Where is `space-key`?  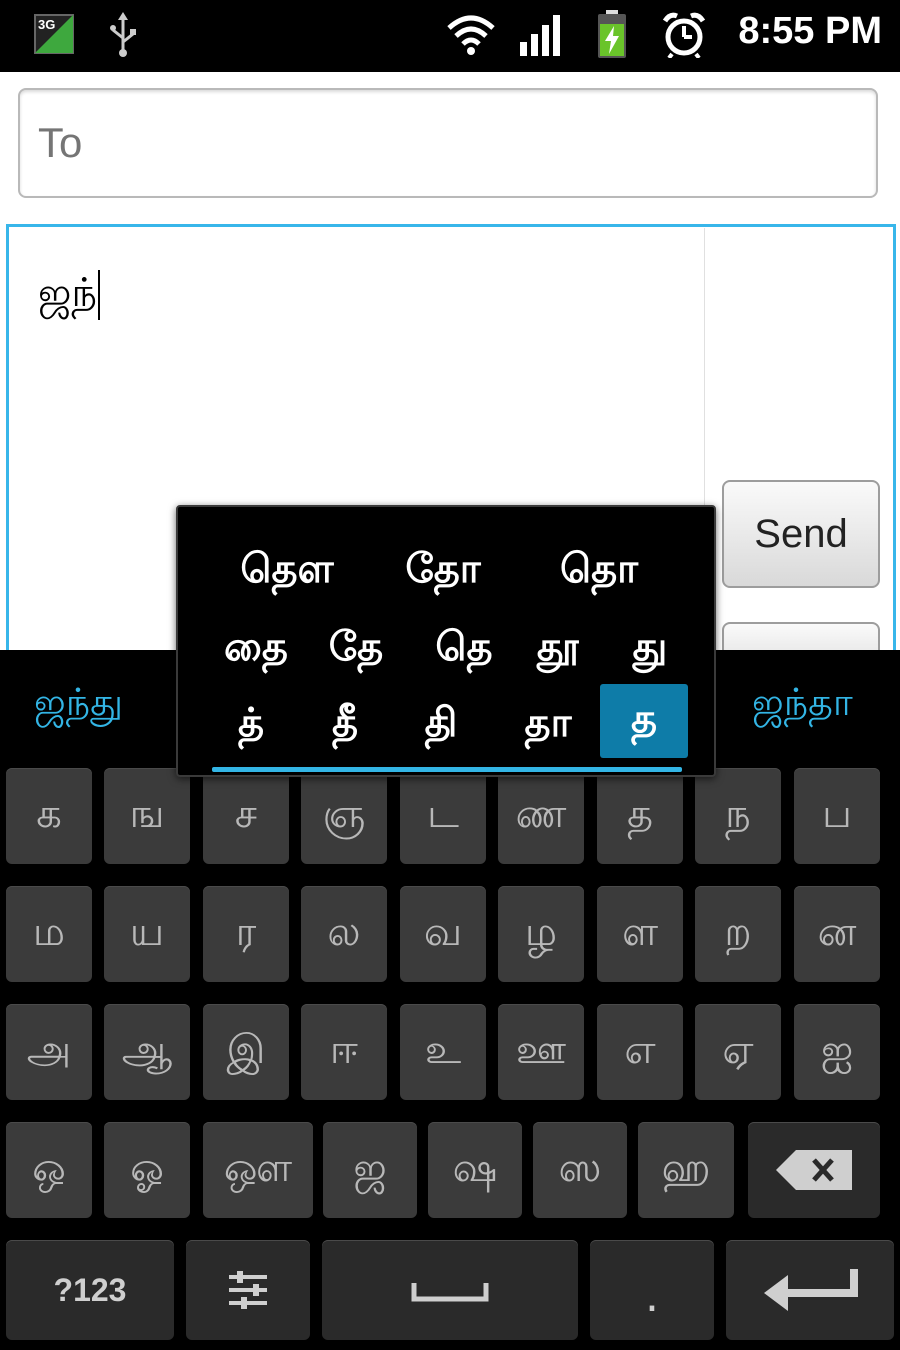 space-key is located at coordinates (450, 1290).